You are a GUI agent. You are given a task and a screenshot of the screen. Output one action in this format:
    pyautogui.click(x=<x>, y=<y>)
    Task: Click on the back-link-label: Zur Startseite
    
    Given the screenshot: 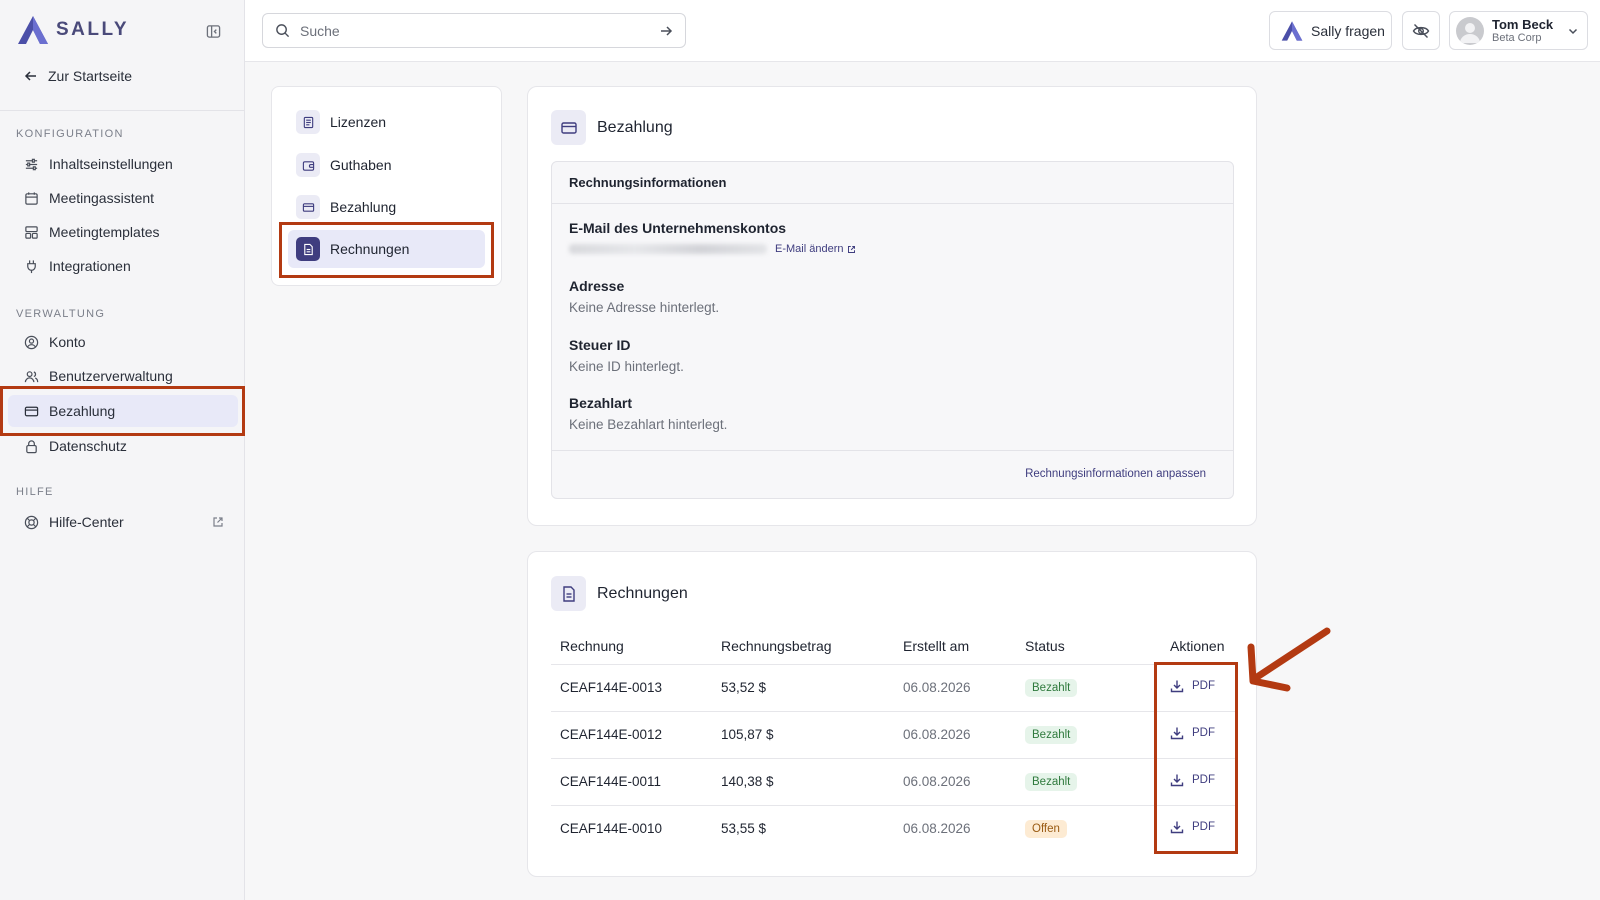 What is the action you would take?
    pyautogui.click(x=90, y=76)
    